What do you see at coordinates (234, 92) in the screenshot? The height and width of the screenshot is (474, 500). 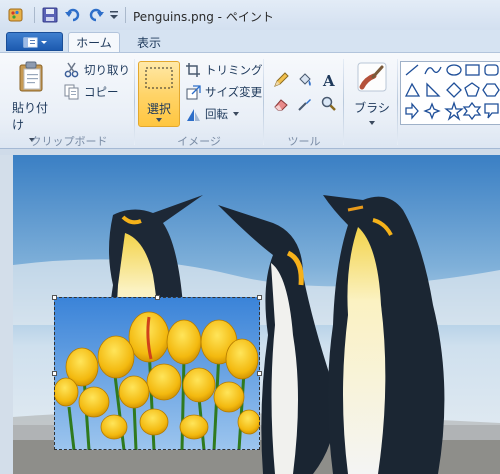 I see `resize-label: サイズ変更` at bounding box center [234, 92].